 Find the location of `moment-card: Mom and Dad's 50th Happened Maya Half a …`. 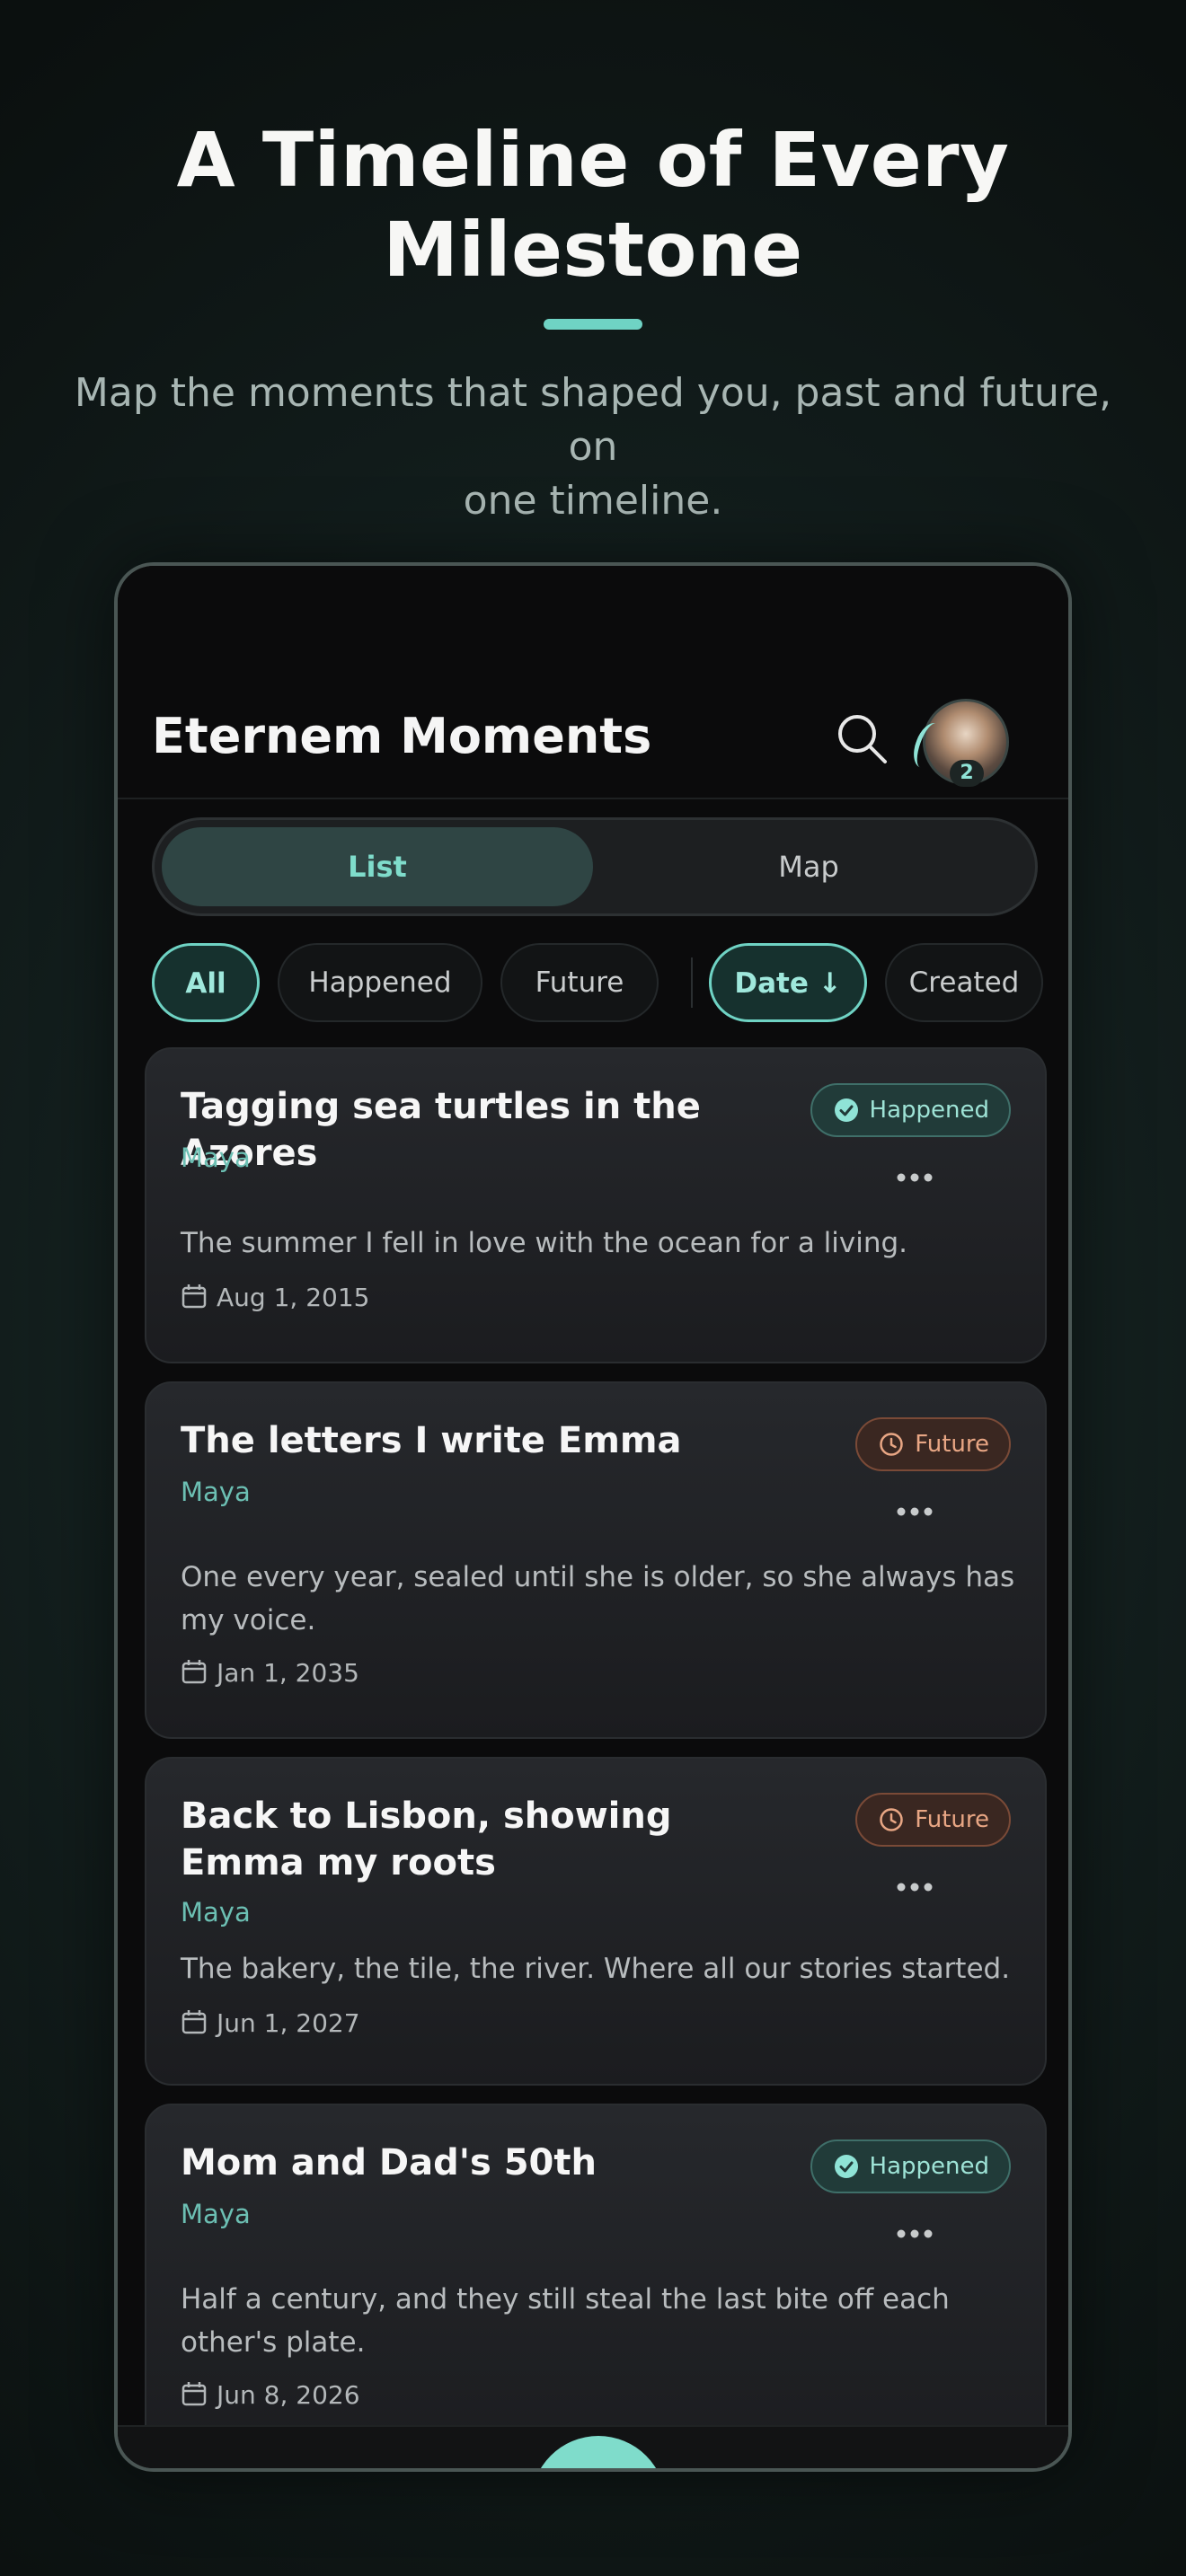

moment-card: Mom and Dad's 50th Happened Maya Half a … is located at coordinates (596, 2286).